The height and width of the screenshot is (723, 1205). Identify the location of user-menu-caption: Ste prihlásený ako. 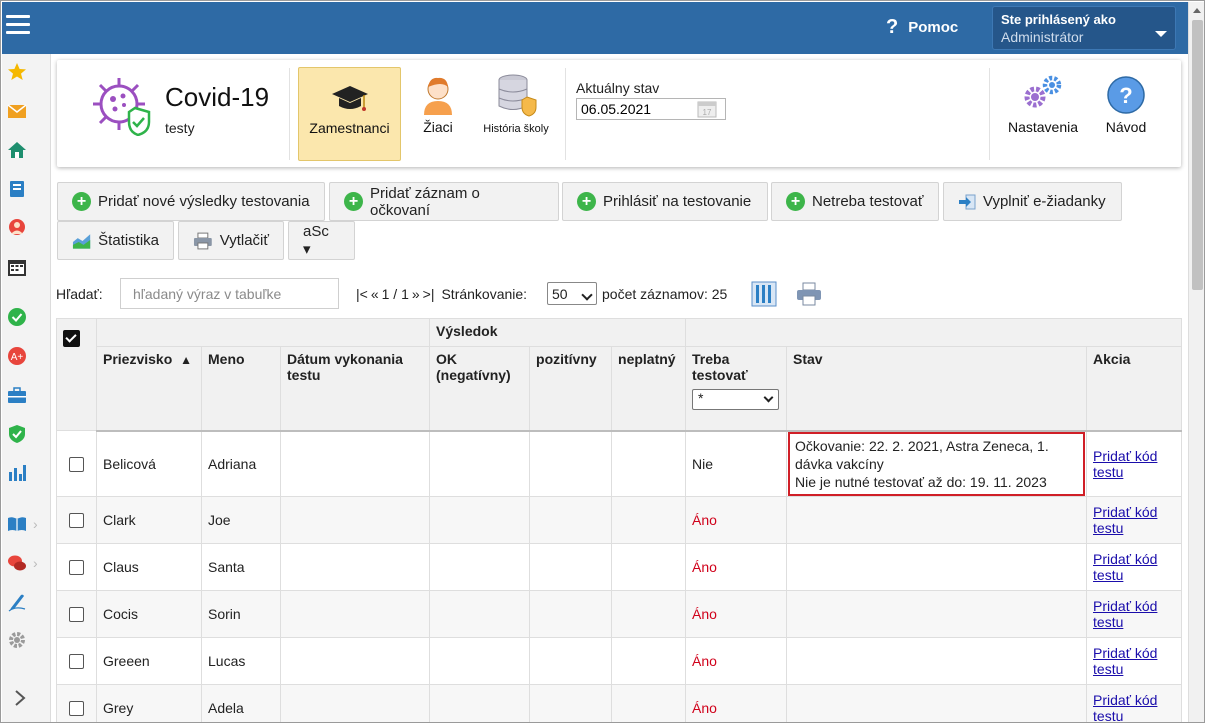
(1058, 19).